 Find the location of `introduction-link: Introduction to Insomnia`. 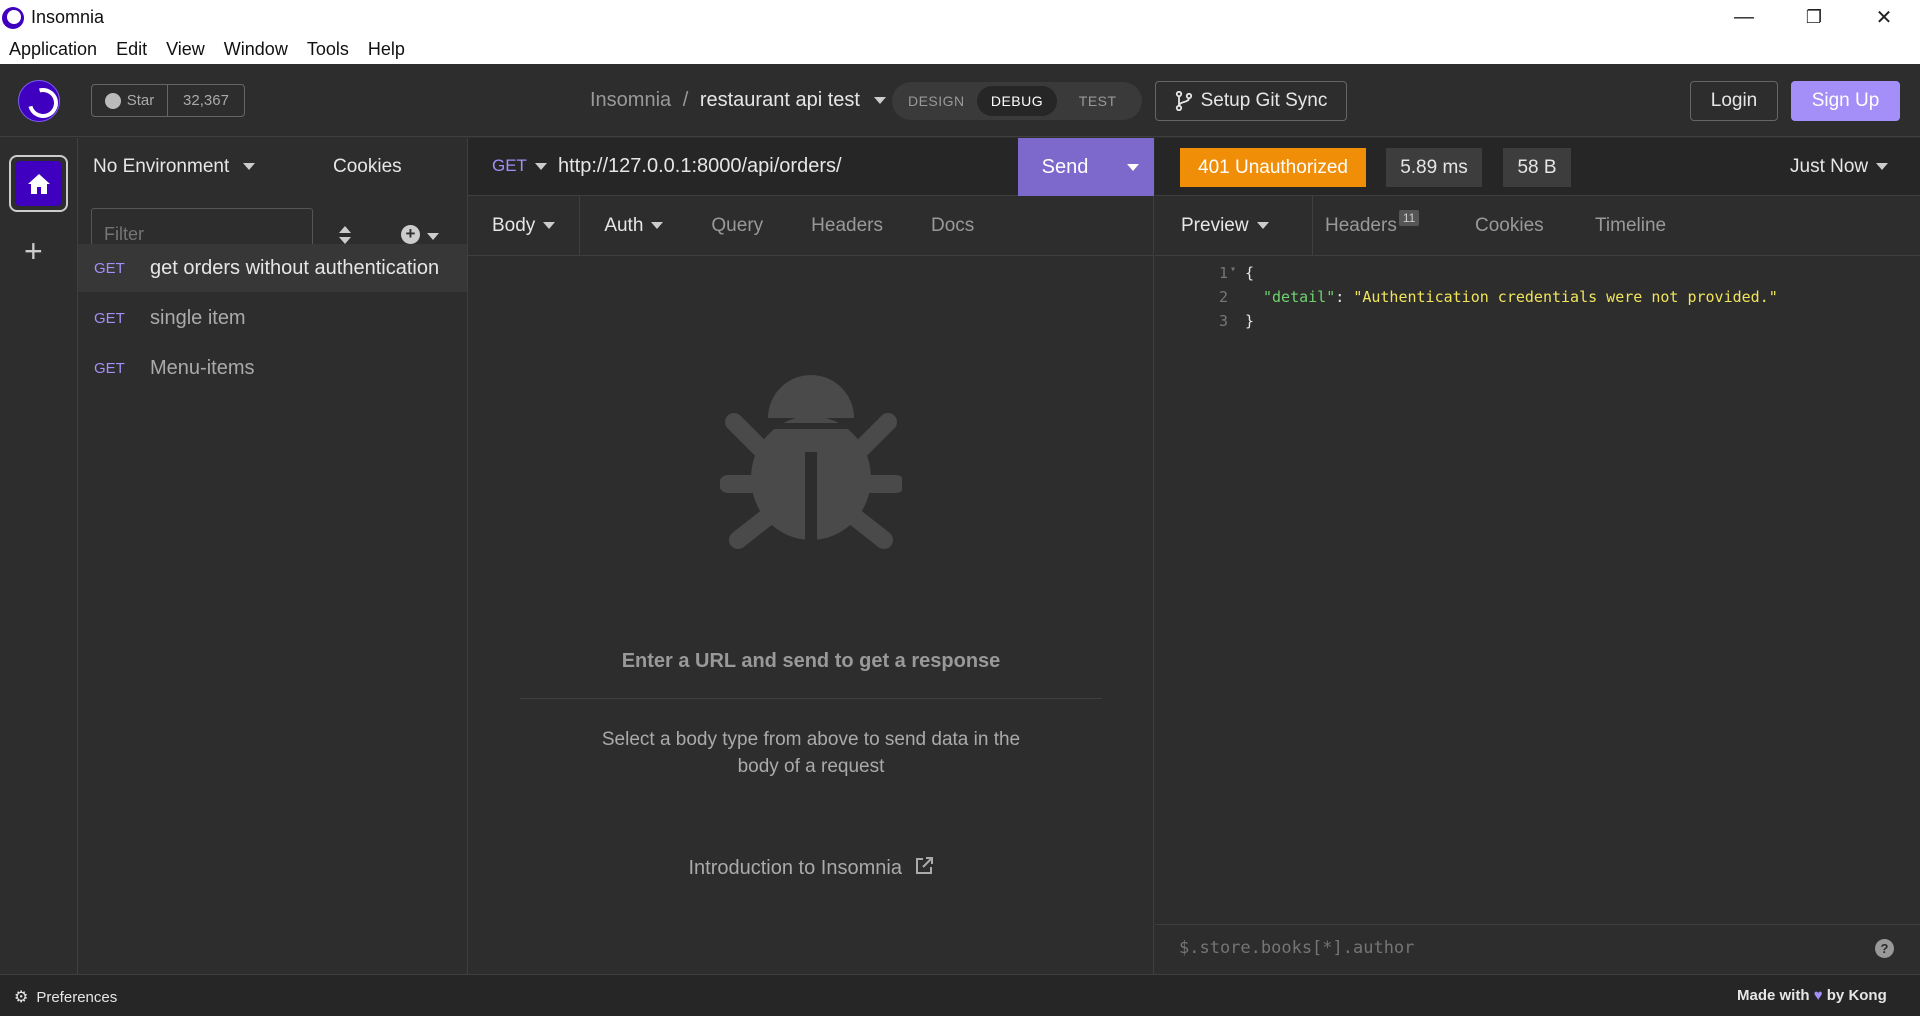

introduction-link: Introduction to Insomnia is located at coordinates (811, 868).